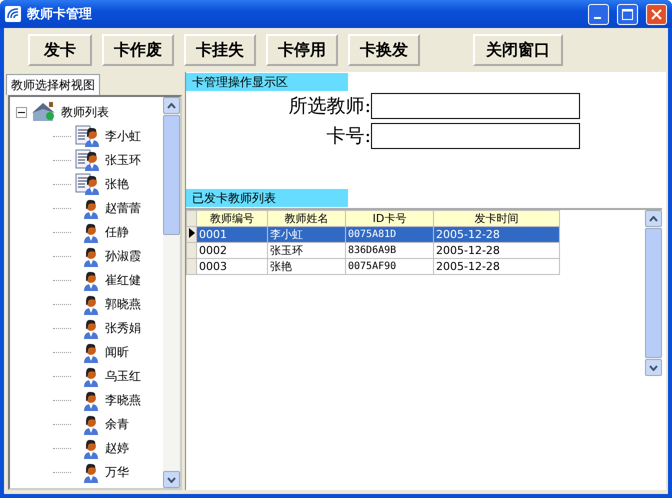 Image resolution: width=672 pixels, height=498 pixels. I want to click on tree-root-label: 教师列表, so click(85, 112).